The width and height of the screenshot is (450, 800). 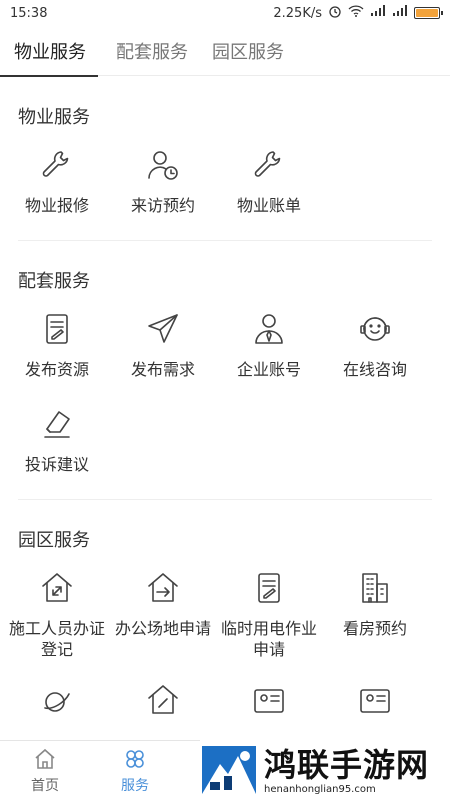 I want to click on visitor-clock-icon, so click(x=163, y=165).